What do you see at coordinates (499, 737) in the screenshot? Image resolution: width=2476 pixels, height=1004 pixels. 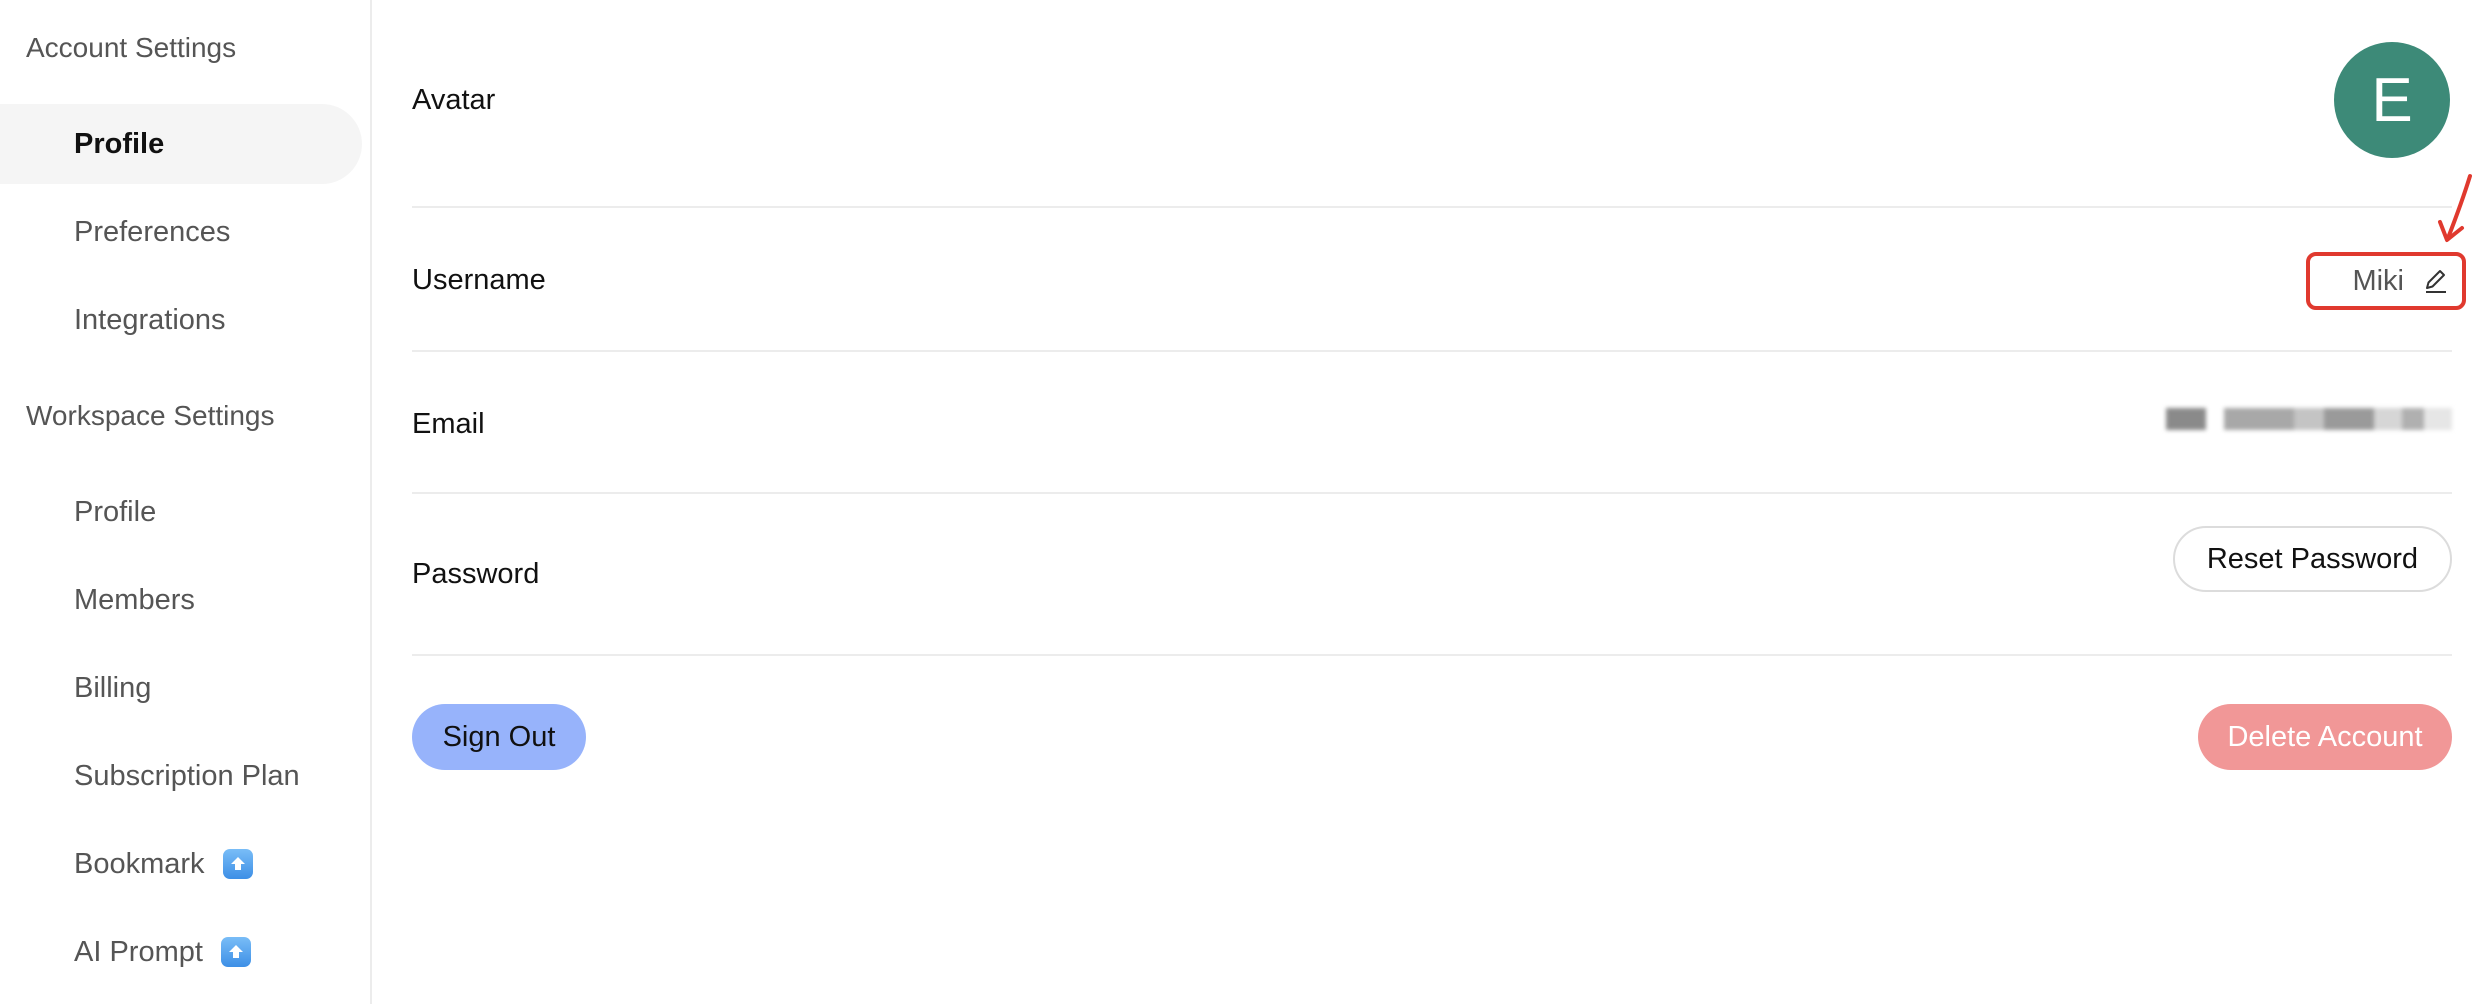 I see `sign-out-button: Sign Out` at bounding box center [499, 737].